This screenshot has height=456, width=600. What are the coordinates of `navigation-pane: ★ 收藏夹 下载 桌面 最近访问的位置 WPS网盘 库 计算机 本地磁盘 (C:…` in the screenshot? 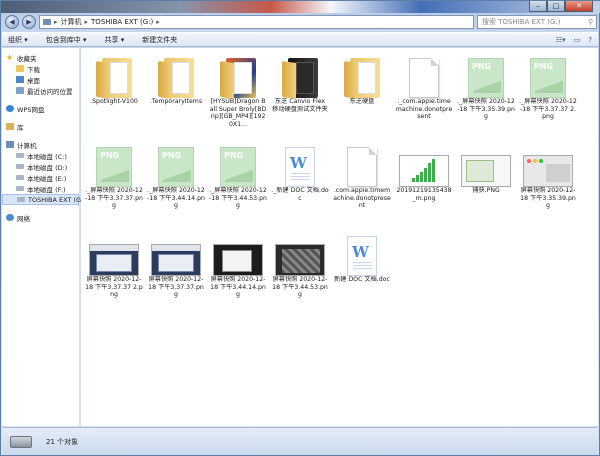 It's located at (44, 237).